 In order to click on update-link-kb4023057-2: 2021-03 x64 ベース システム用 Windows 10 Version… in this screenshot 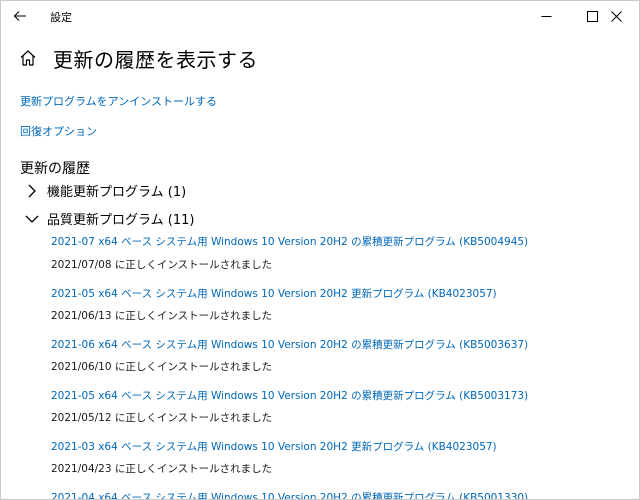, I will do `click(274, 446)`.